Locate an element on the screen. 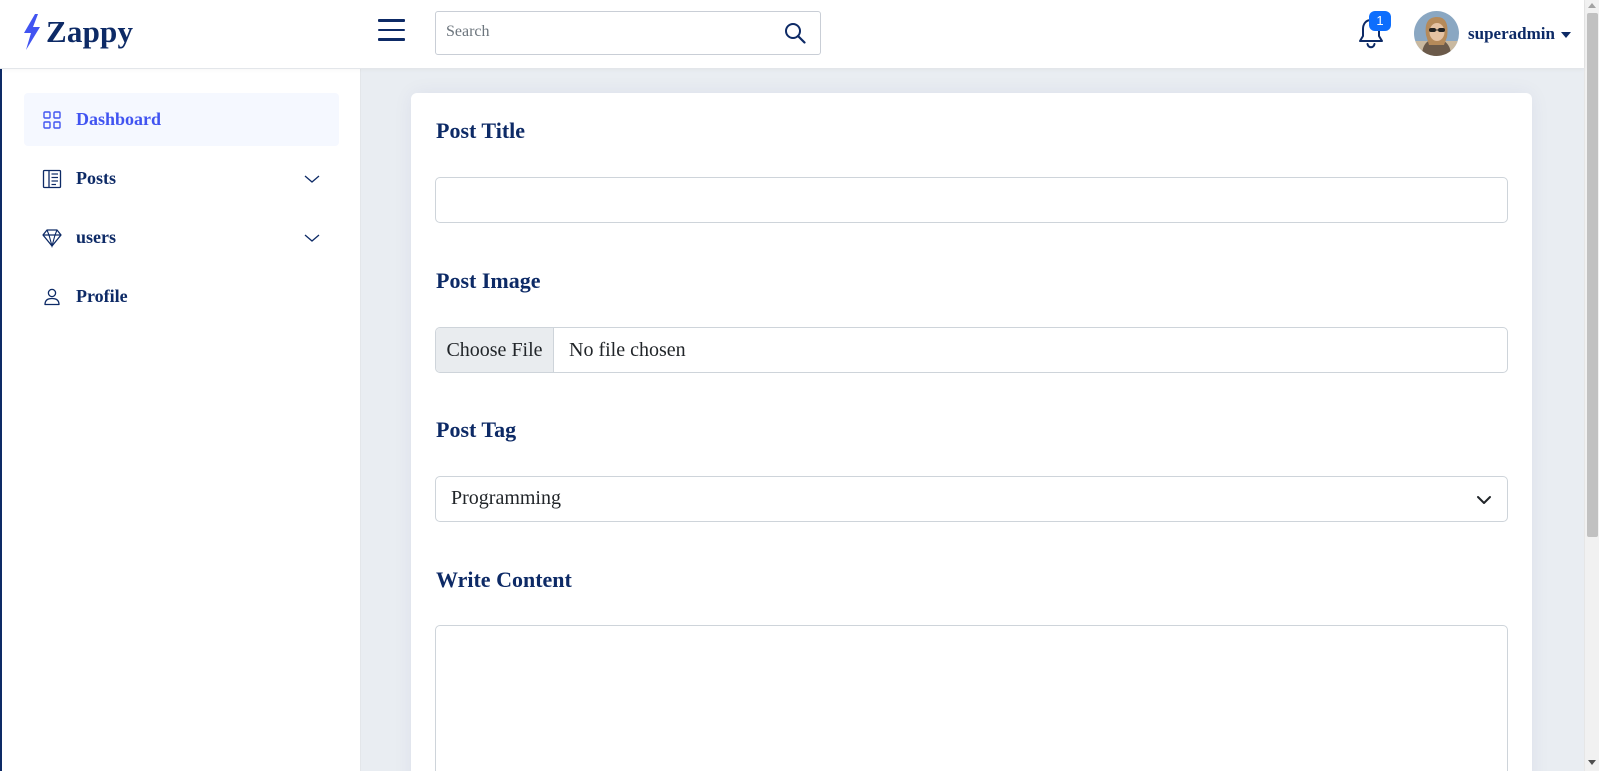 This screenshot has height=771, width=1599. app-logo: Zappy is located at coordinates (77, 32).